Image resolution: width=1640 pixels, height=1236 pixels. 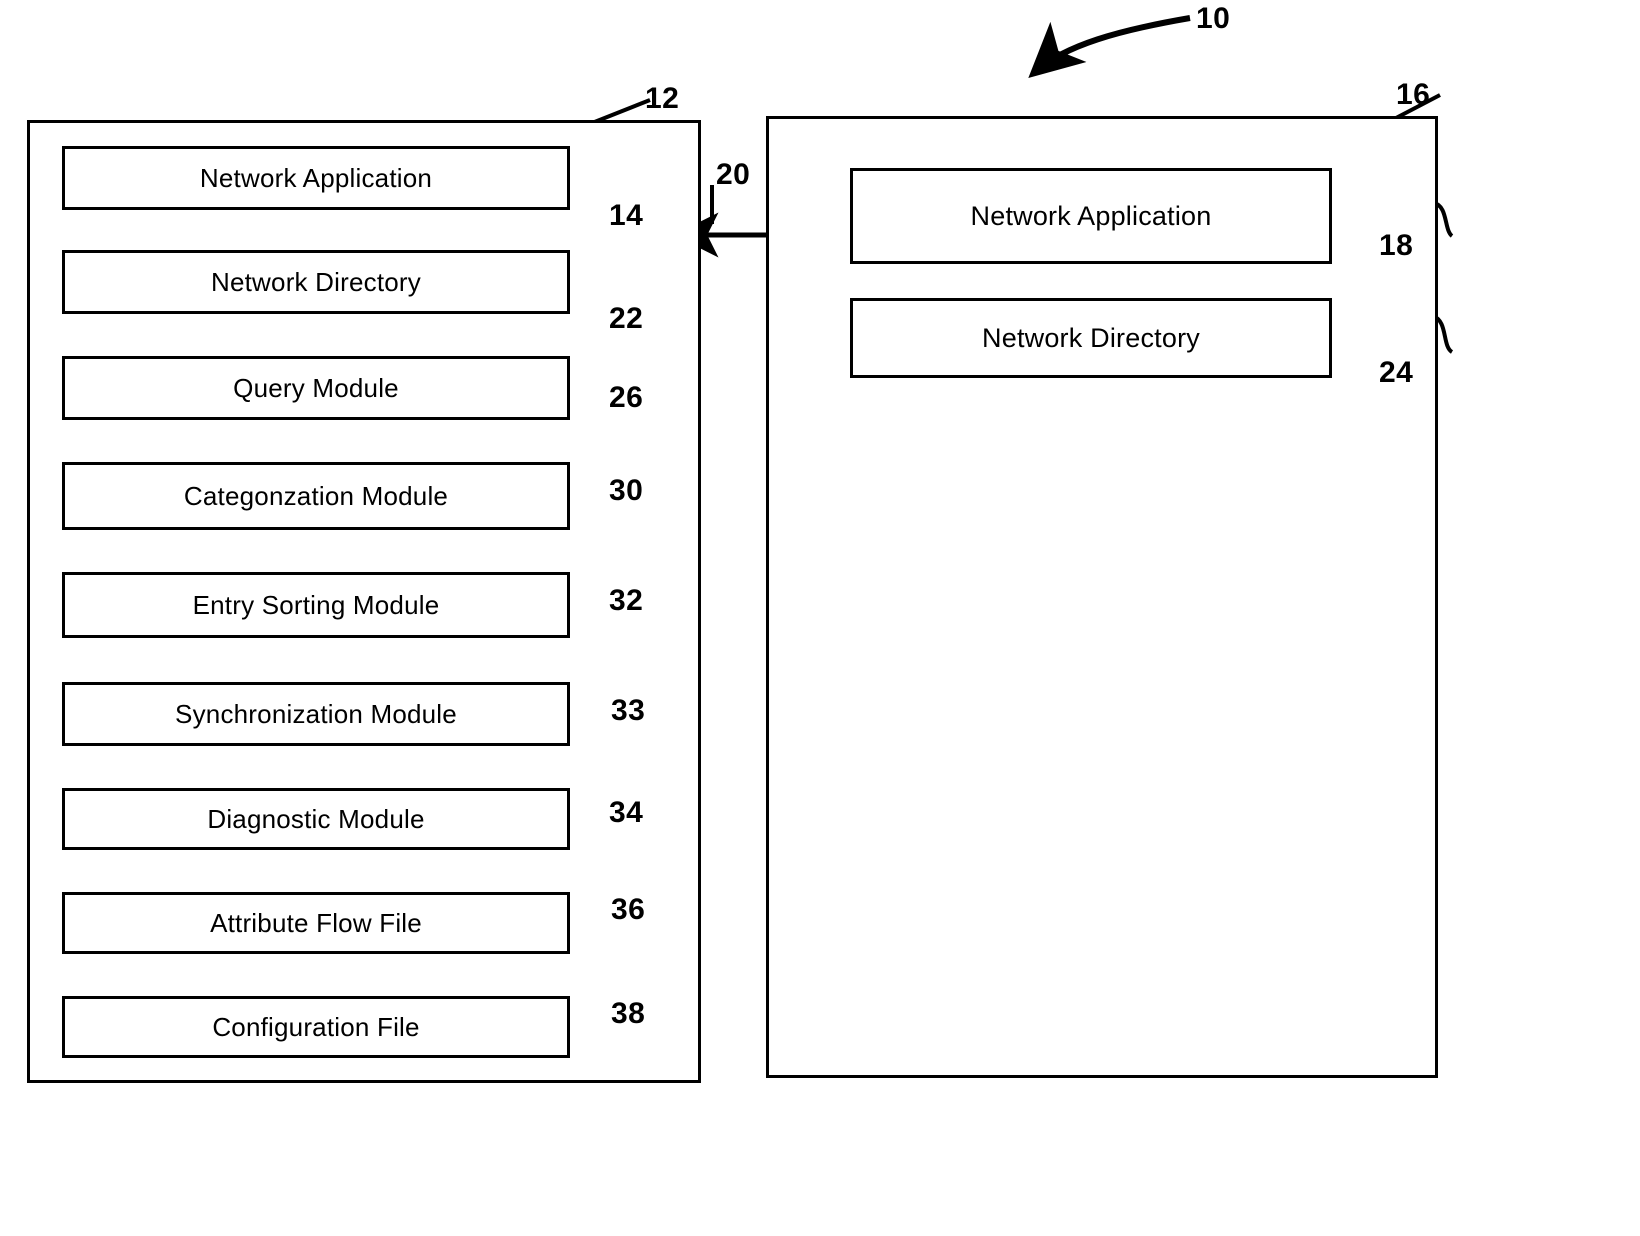 I want to click on module-label: Configuration File, so click(x=316, y=1026).